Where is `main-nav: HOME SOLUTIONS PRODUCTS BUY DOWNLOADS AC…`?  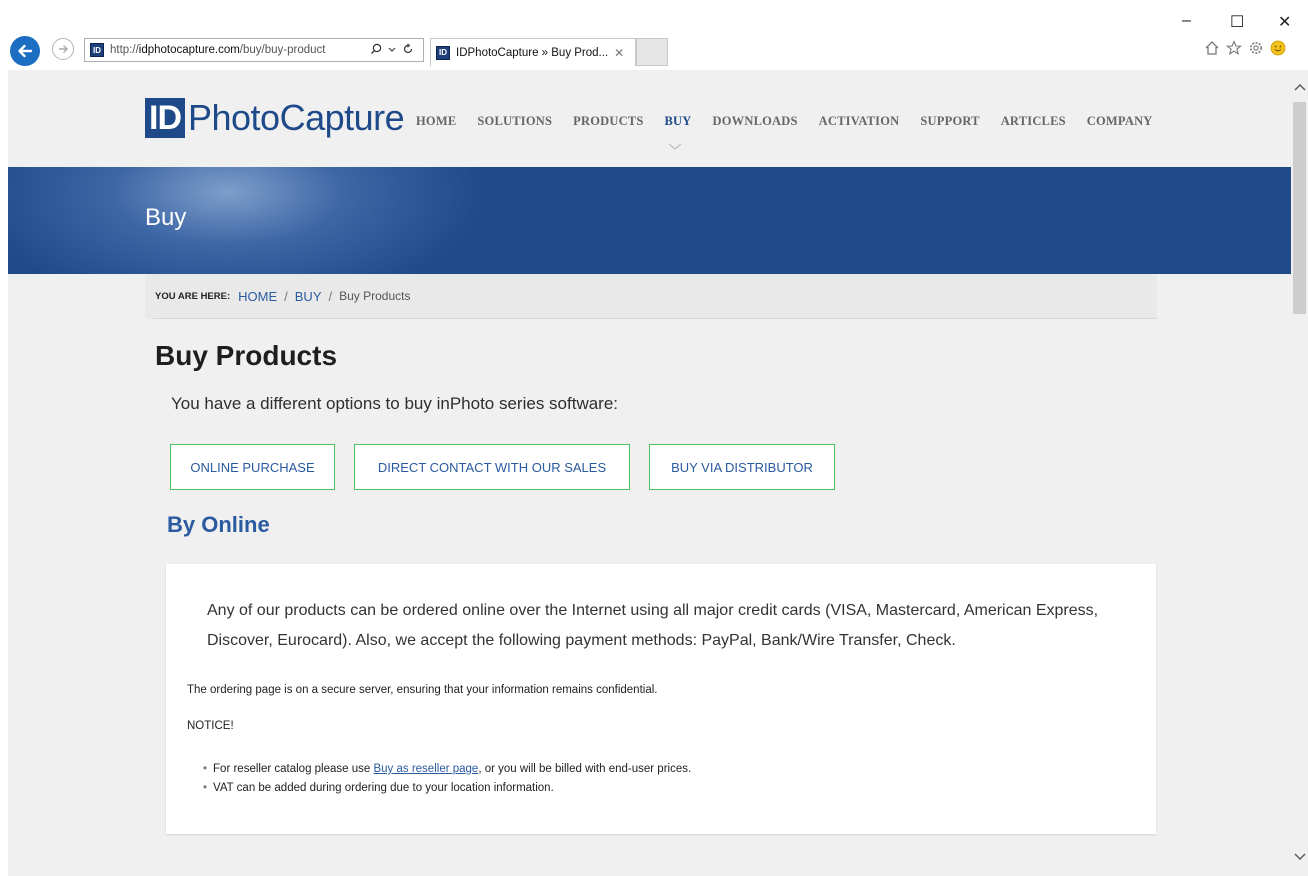
main-nav: HOME SOLUTIONS PRODUCTS BUY DOWNLOADS AC… is located at coordinates (795, 121).